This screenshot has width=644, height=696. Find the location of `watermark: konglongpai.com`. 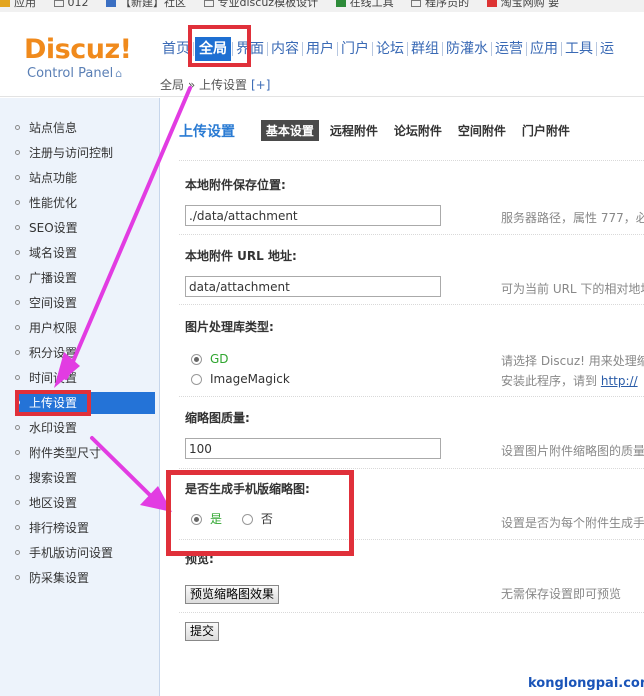

watermark: konglongpai.com is located at coordinates (586, 683).